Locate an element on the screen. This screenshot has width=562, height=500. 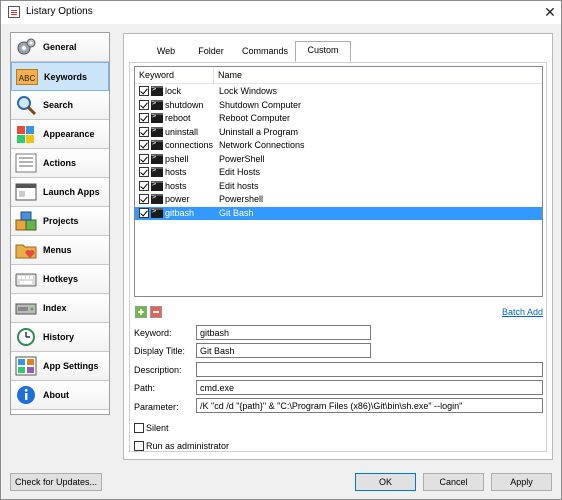
sidebar-item-actions: Actions is located at coordinates (60, 163).